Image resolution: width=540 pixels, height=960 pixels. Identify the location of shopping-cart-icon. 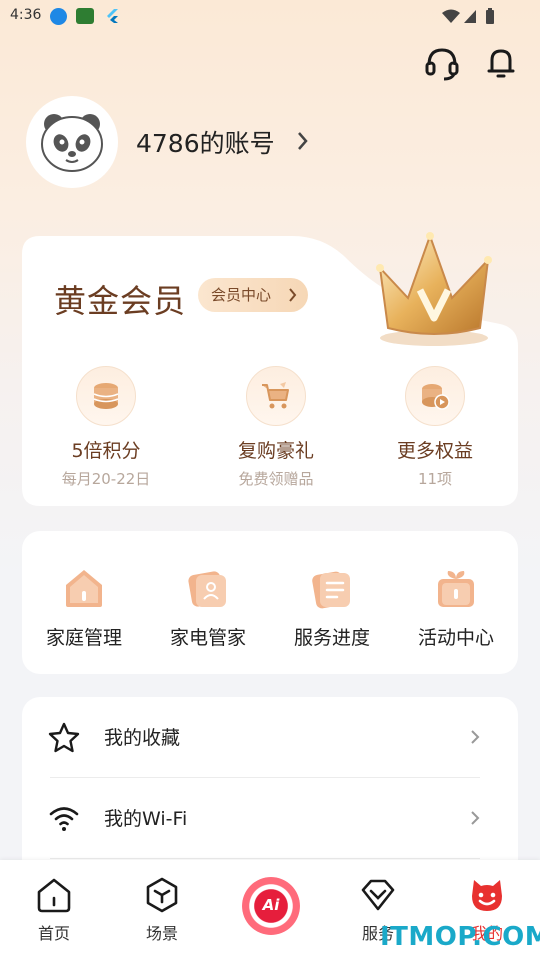
(275, 395).